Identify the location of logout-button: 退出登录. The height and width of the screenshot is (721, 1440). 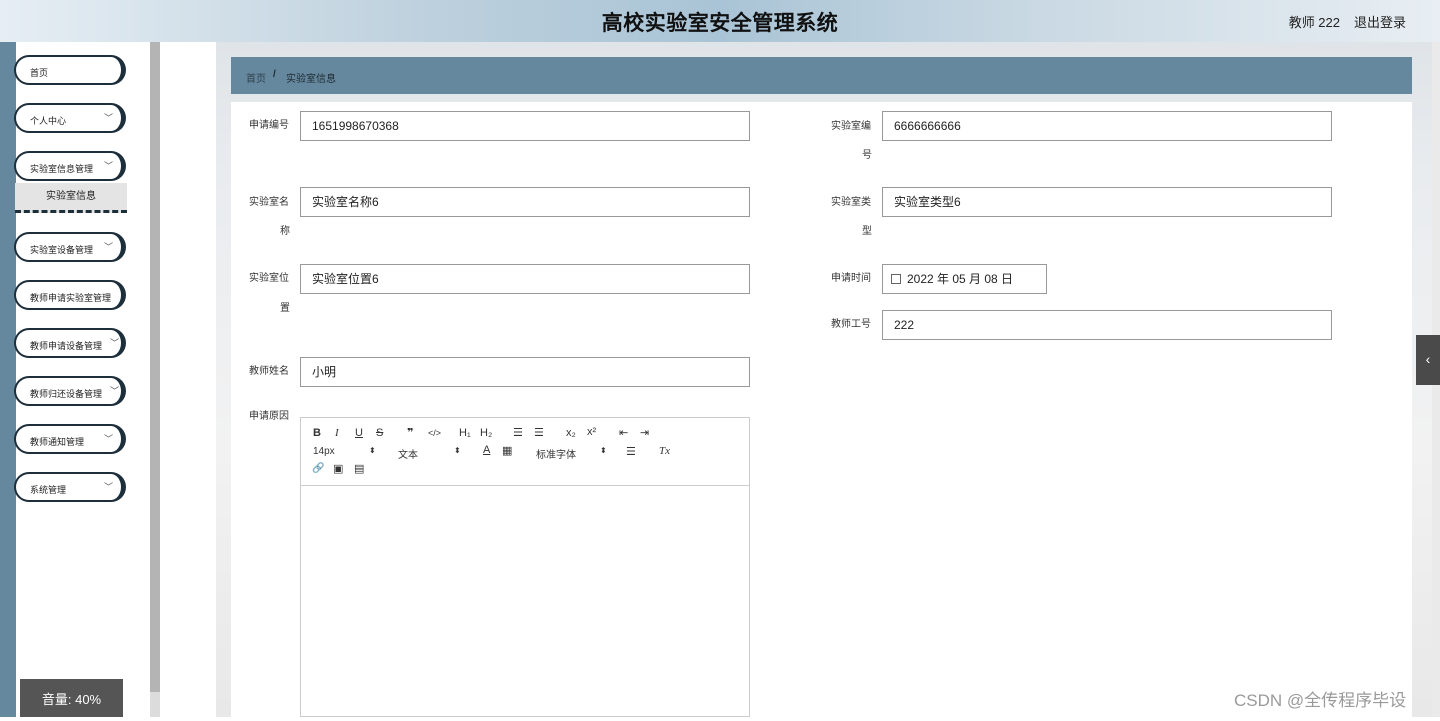
(1380, 21).